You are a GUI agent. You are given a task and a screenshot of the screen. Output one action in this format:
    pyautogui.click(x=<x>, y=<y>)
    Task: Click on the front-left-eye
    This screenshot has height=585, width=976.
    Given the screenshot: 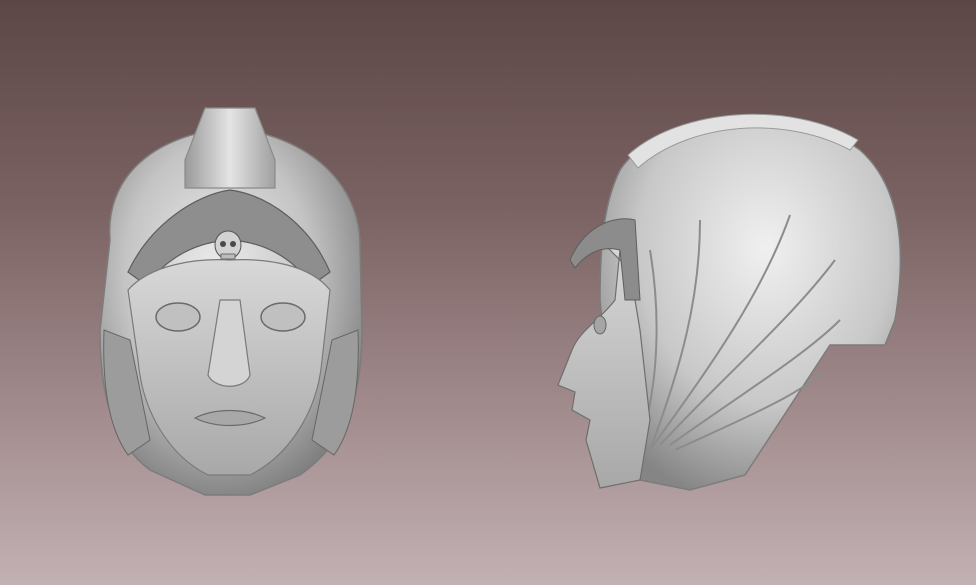 What is the action you would take?
    pyautogui.click(x=178, y=317)
    